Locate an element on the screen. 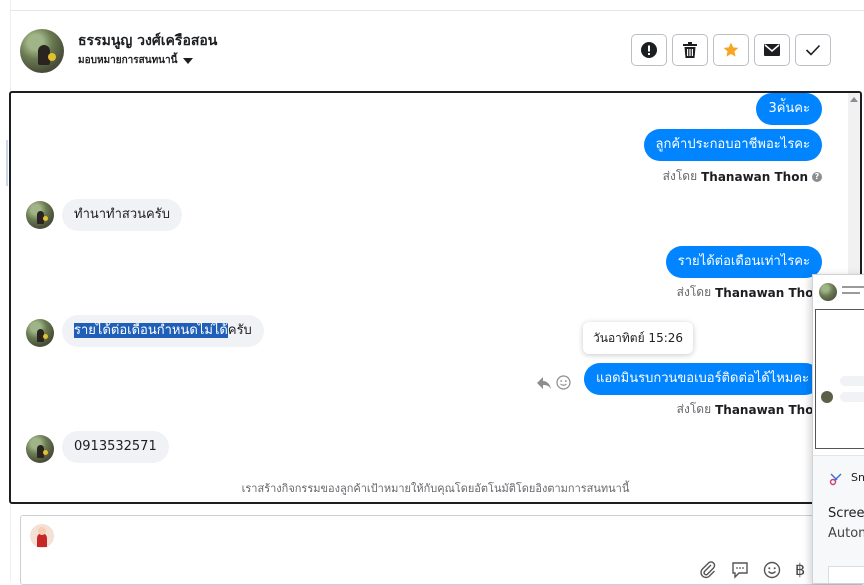  header-actions is located at coordinates (731, 50).